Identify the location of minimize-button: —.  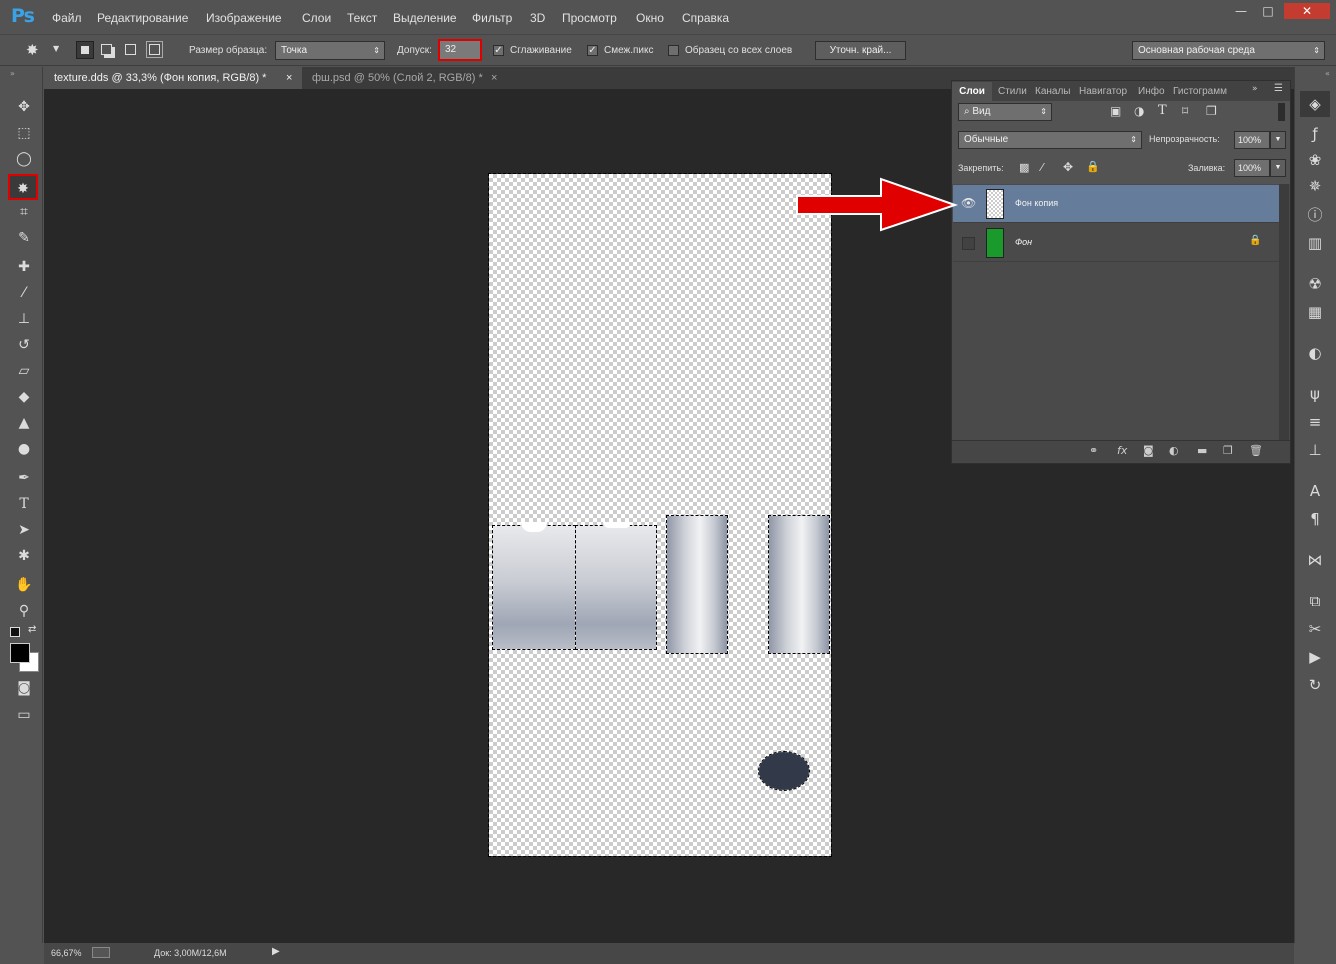
(1241, 11).